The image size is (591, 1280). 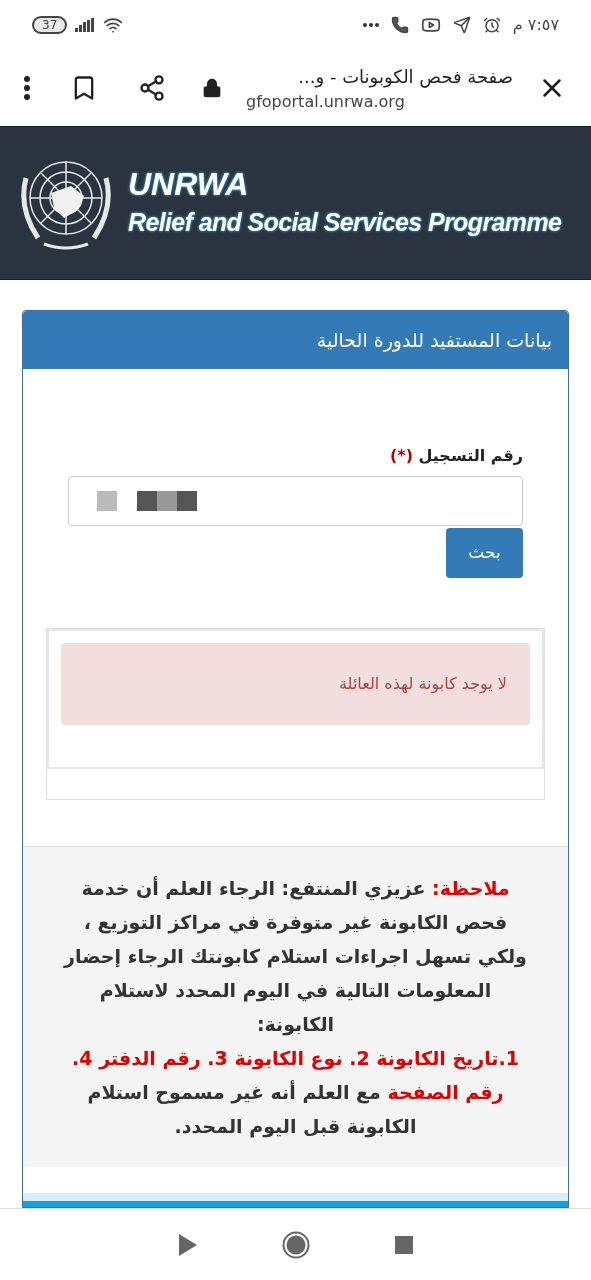 What do you see at coordinates (113, 25) in the screenshot?
I see `wifi-icon` at bounding box center [113, 25].